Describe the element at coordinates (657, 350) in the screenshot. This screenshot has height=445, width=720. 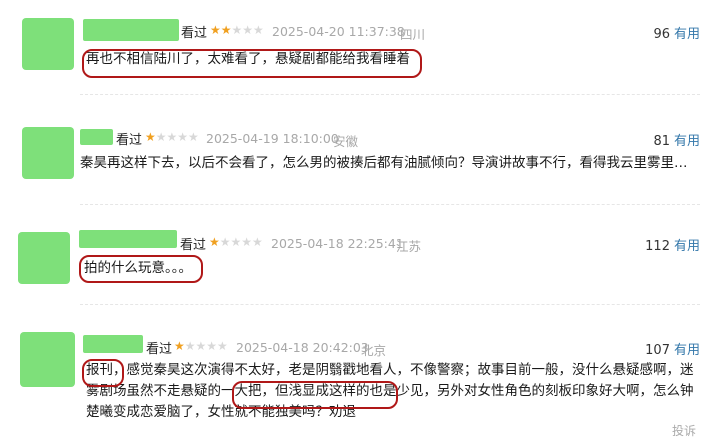
I see `vote-count: 107` at that location.